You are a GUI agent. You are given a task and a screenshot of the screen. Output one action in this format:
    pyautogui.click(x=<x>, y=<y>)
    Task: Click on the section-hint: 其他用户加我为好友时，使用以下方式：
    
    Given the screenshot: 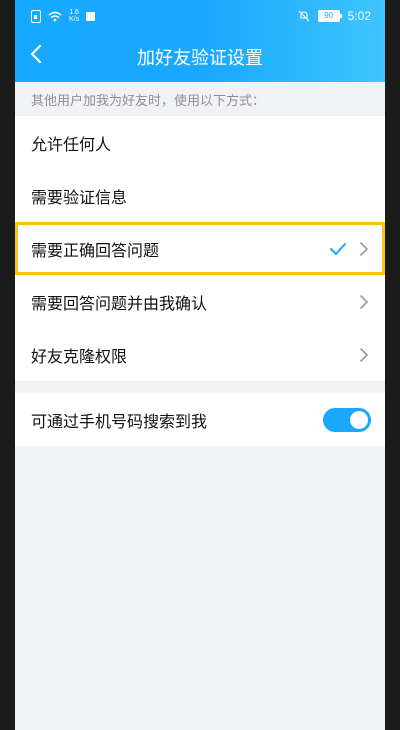 What is the action you would take?
    pyautogui.click(x=148, y=101)
    